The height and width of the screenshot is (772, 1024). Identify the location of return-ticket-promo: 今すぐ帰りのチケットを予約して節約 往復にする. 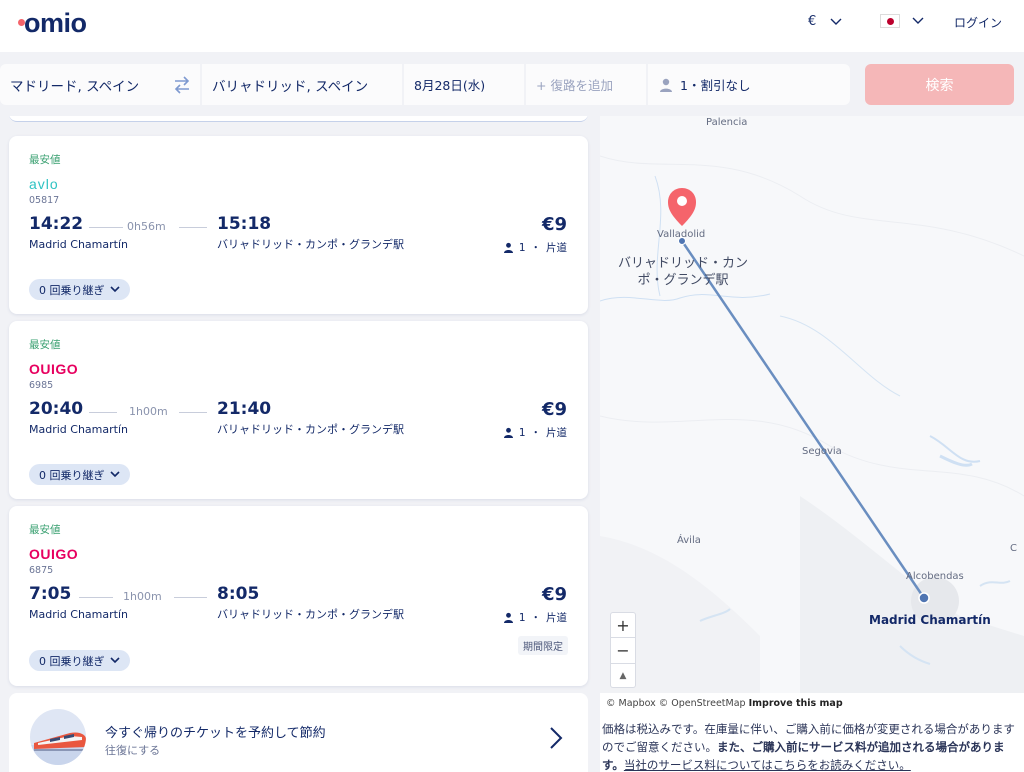
(298, 732).